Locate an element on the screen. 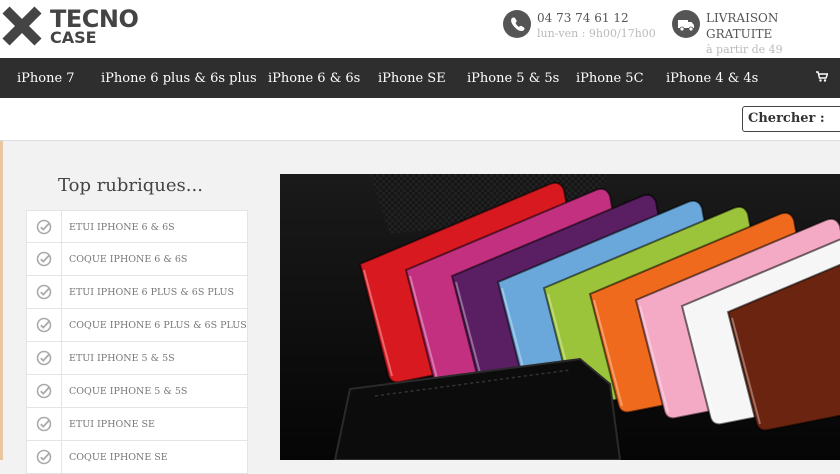 This screenshot has height=474, width=840. category-label: COQUE IPHONE 6 & 6S is located at coordinates (128, 259).